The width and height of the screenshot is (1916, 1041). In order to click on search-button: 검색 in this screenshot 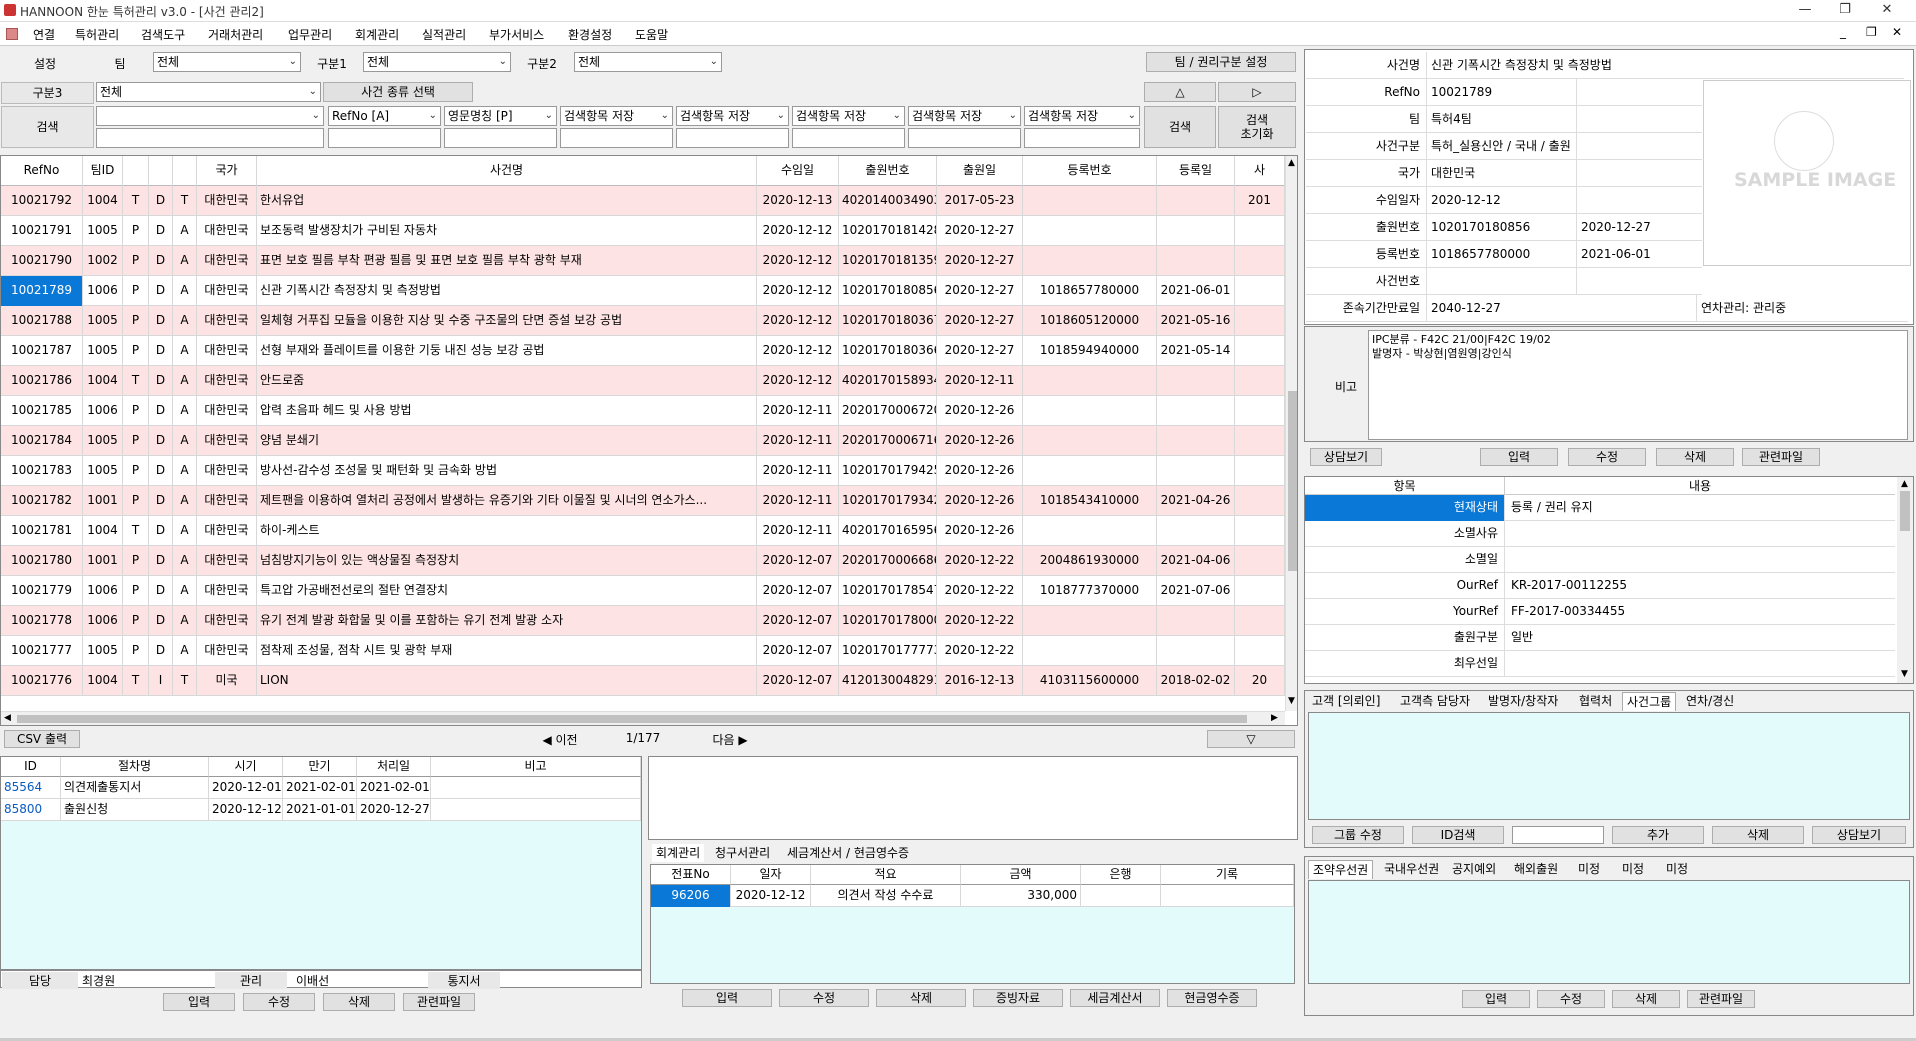, I will do `click(1180, 127)`.